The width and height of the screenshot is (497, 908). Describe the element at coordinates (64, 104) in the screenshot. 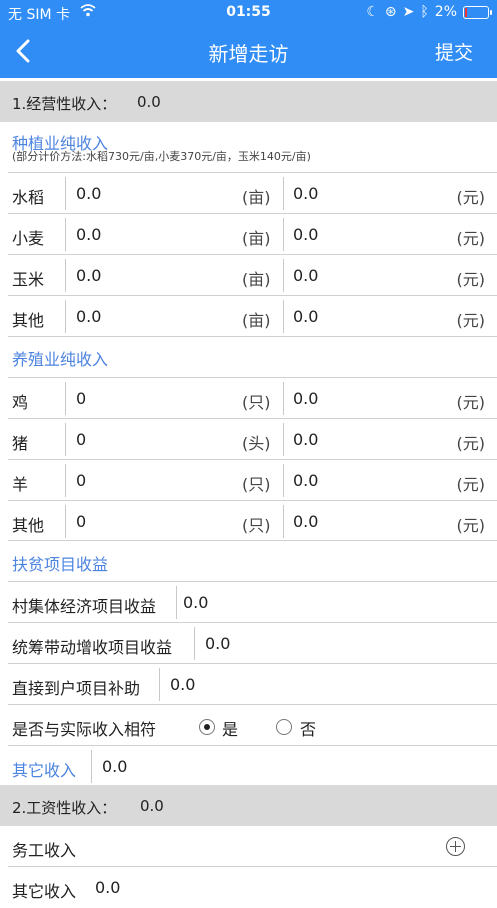

I see `section-label: 1.经营性收入：` at that location.